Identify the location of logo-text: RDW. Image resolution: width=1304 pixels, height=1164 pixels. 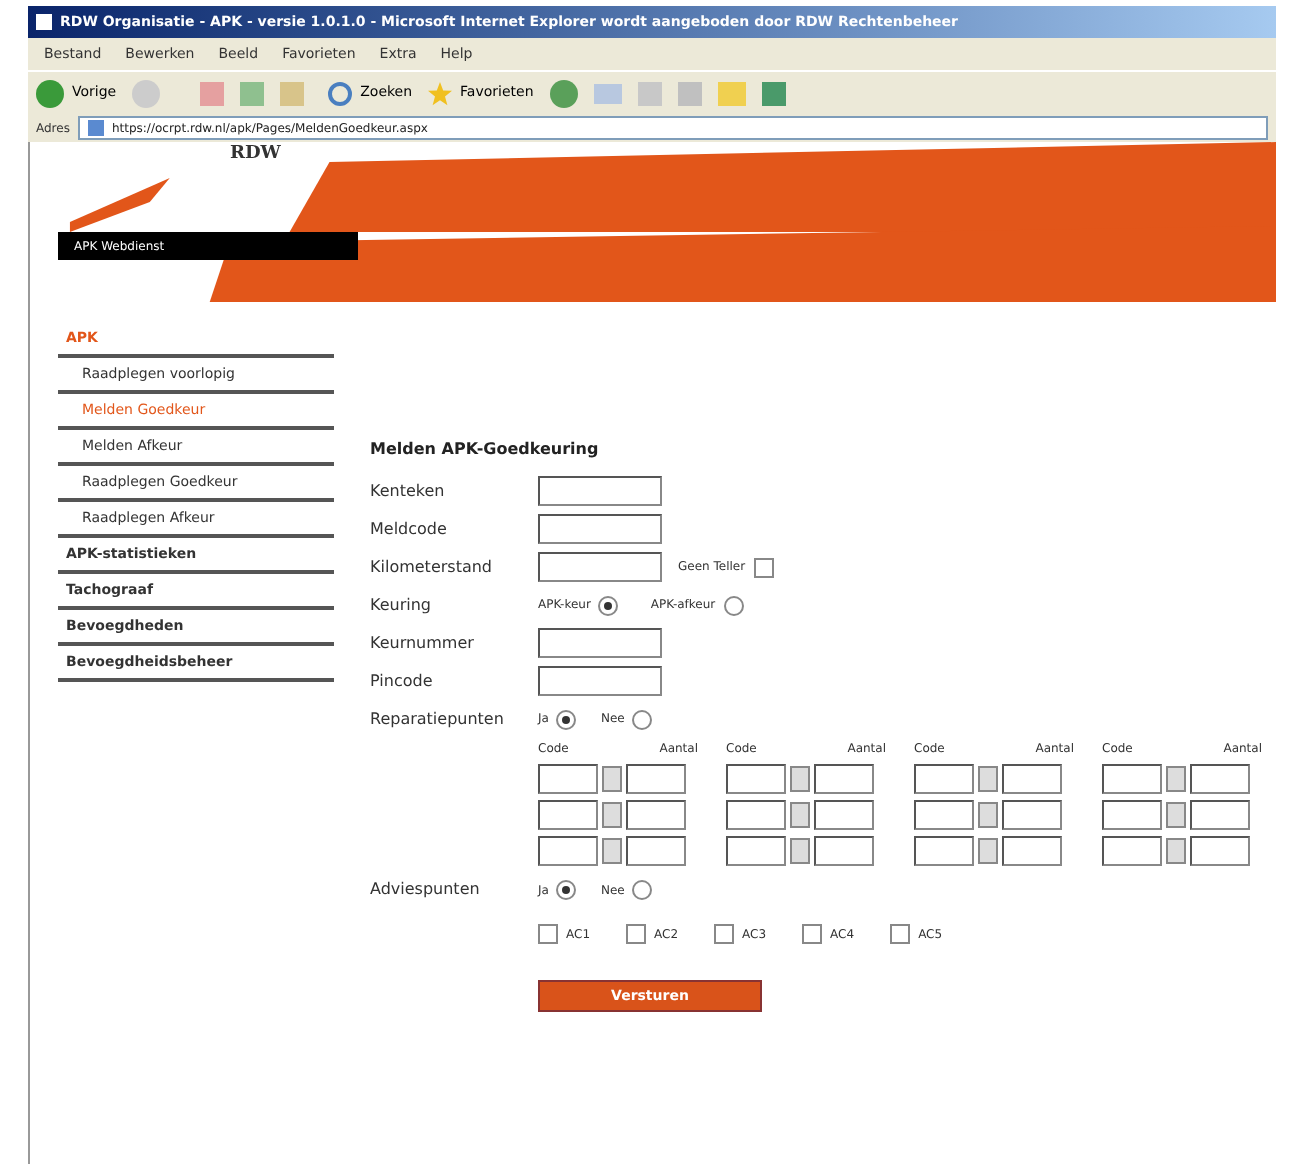
(255, 155).